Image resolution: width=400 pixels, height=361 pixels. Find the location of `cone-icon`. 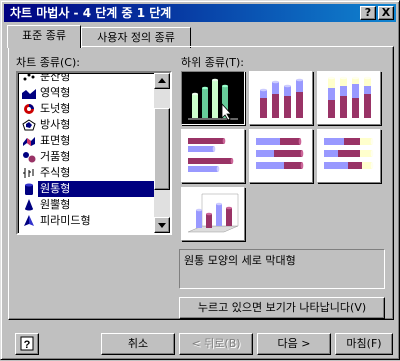

cone-icon is located at coordinates (29, 205).